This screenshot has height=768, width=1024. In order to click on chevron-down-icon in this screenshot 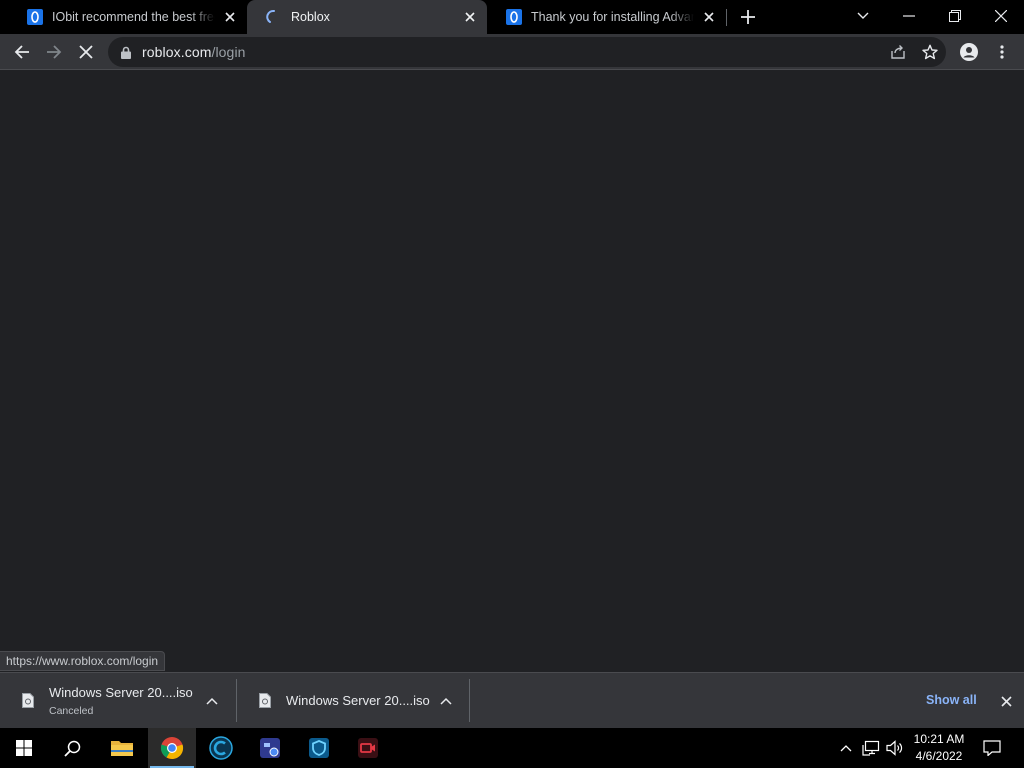, I will do `click(863, 15)`.